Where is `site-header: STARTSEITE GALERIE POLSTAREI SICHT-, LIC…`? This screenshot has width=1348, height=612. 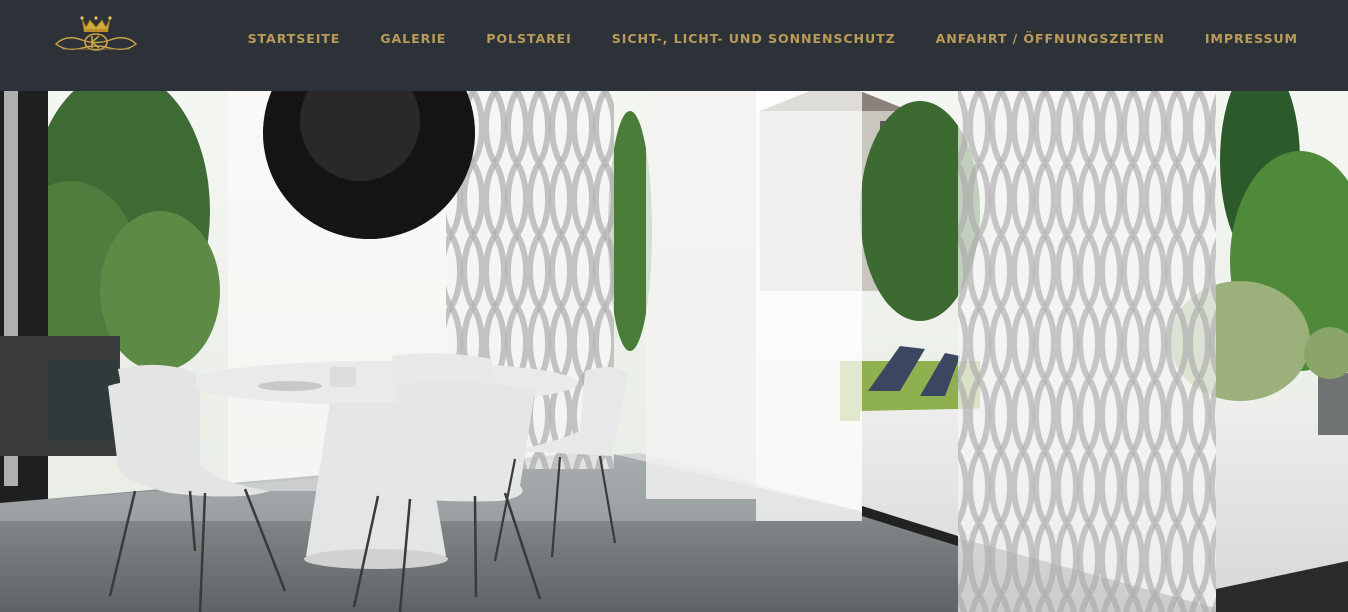
site-header: STARTSEITE GALERIE POLSTAREI SICHT-, LIC… is located at coordinates (674, 45).